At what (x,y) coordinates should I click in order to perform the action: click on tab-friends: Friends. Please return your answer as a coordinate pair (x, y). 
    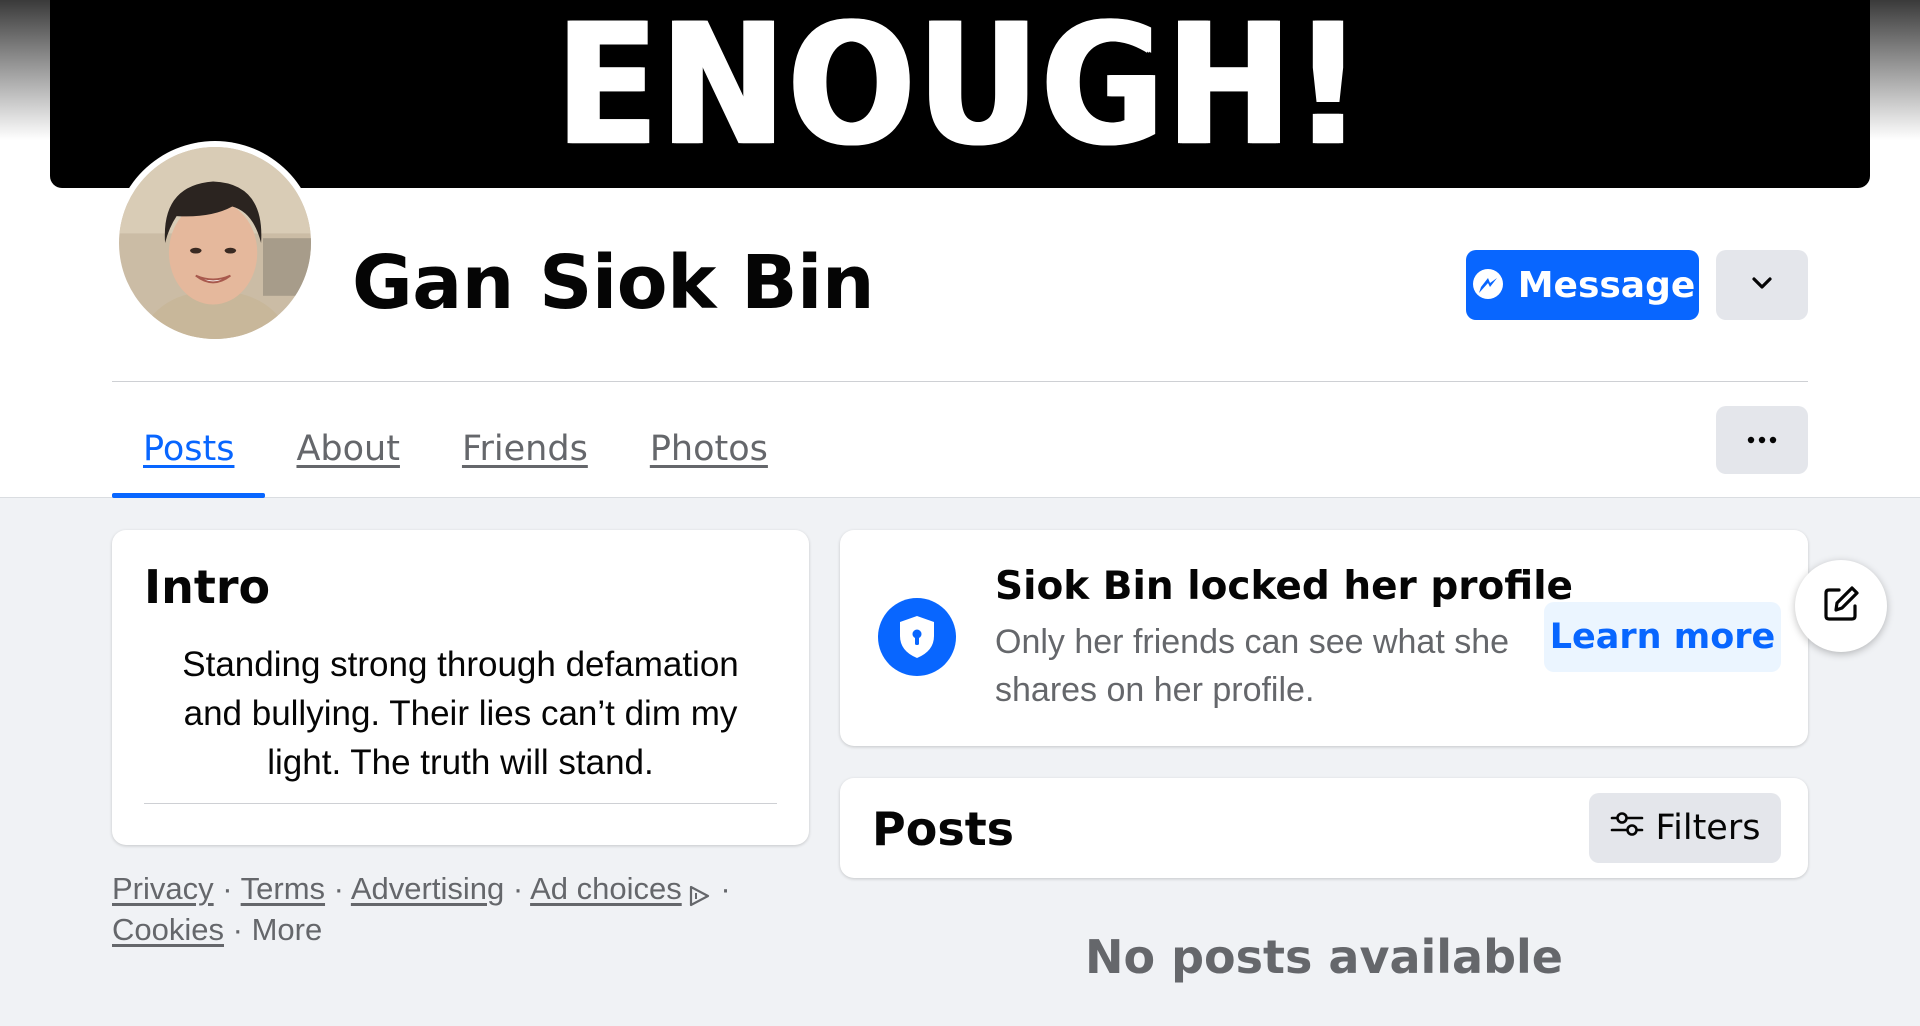
    Looking at the image, I should click on (525, 449).